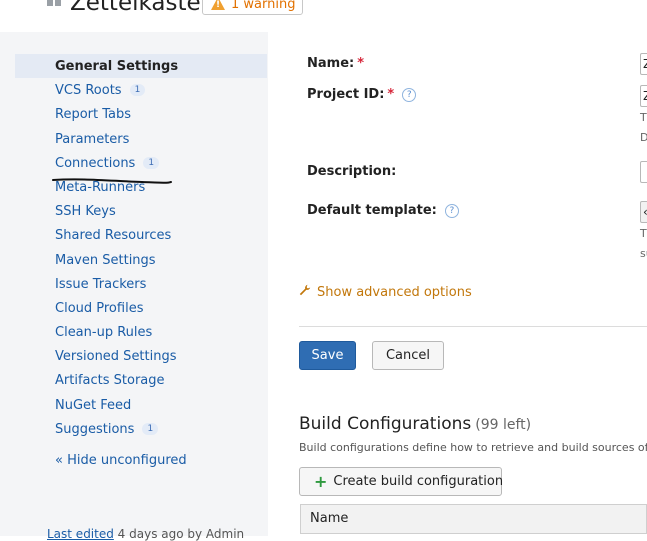 The width and height of the screenshot is (647, 541). Describe the element at coordinates (110, 380) in the screenshot. I see `sidebar-item-label: Artifacts Storage` at that location.